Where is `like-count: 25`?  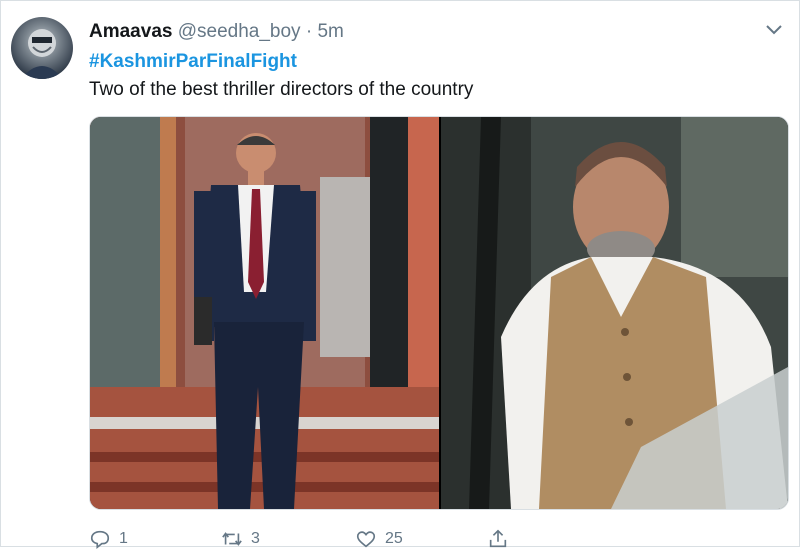 like-count: 25 is located at coordinates (394, 538).